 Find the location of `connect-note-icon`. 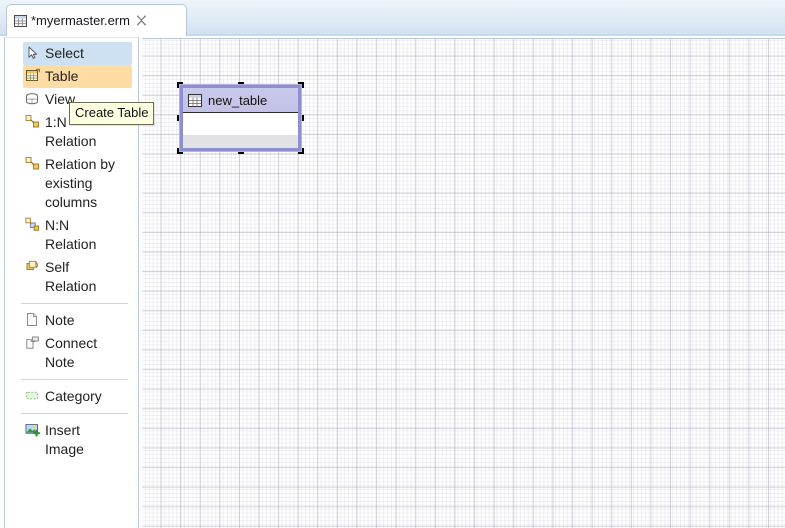

connect-note-icon is located at coordinates (33, 343).